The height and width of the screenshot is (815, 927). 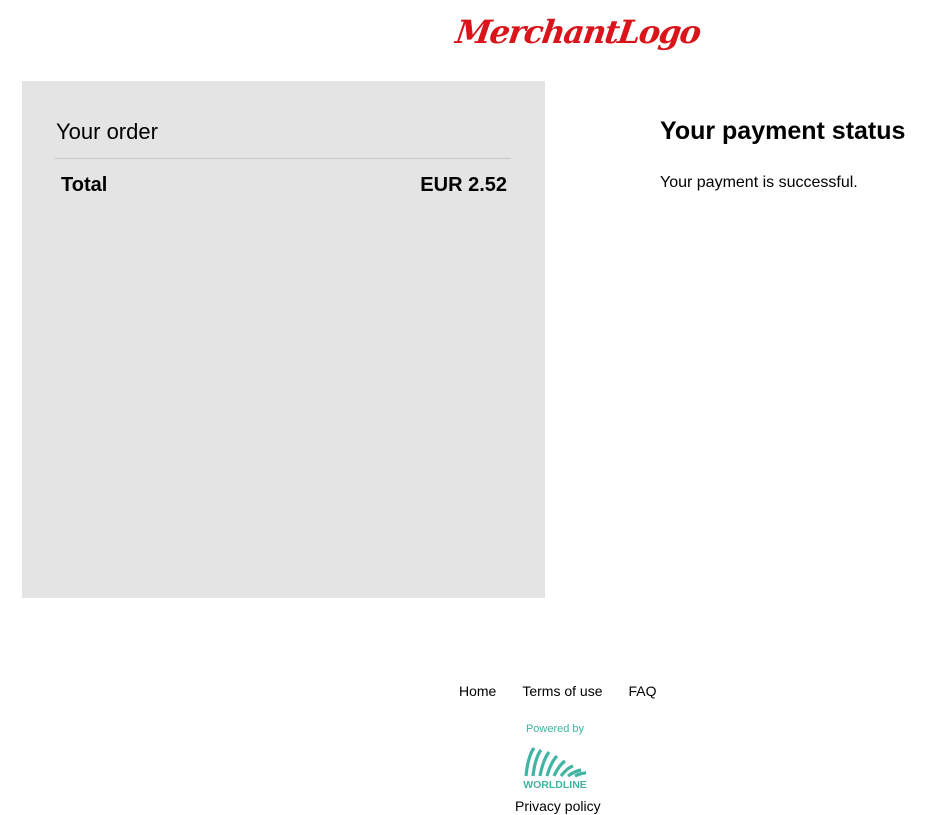 I want to click on order-title: Your order, so click(x=107, y=131).